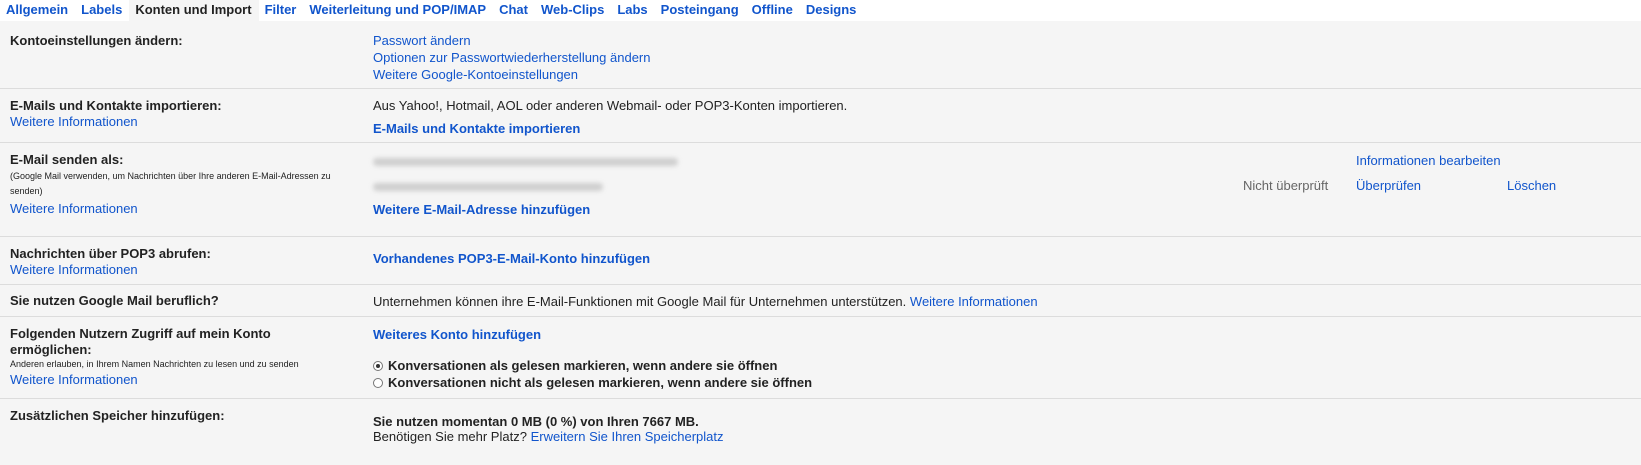 The height and width of the screenshot is (465, 1641). What do you see at coordinates (175, 121) in the screenshot?
I see `import-more-info-link: Weitere Informationen` at bounding box center [175, 121].